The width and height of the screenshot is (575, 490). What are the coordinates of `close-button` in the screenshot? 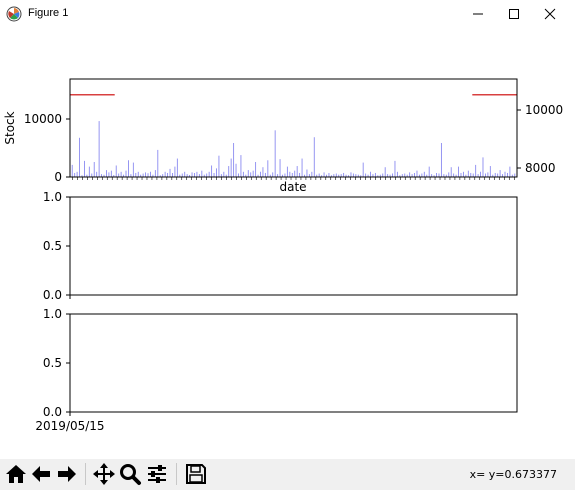 It's located at (550, 14).